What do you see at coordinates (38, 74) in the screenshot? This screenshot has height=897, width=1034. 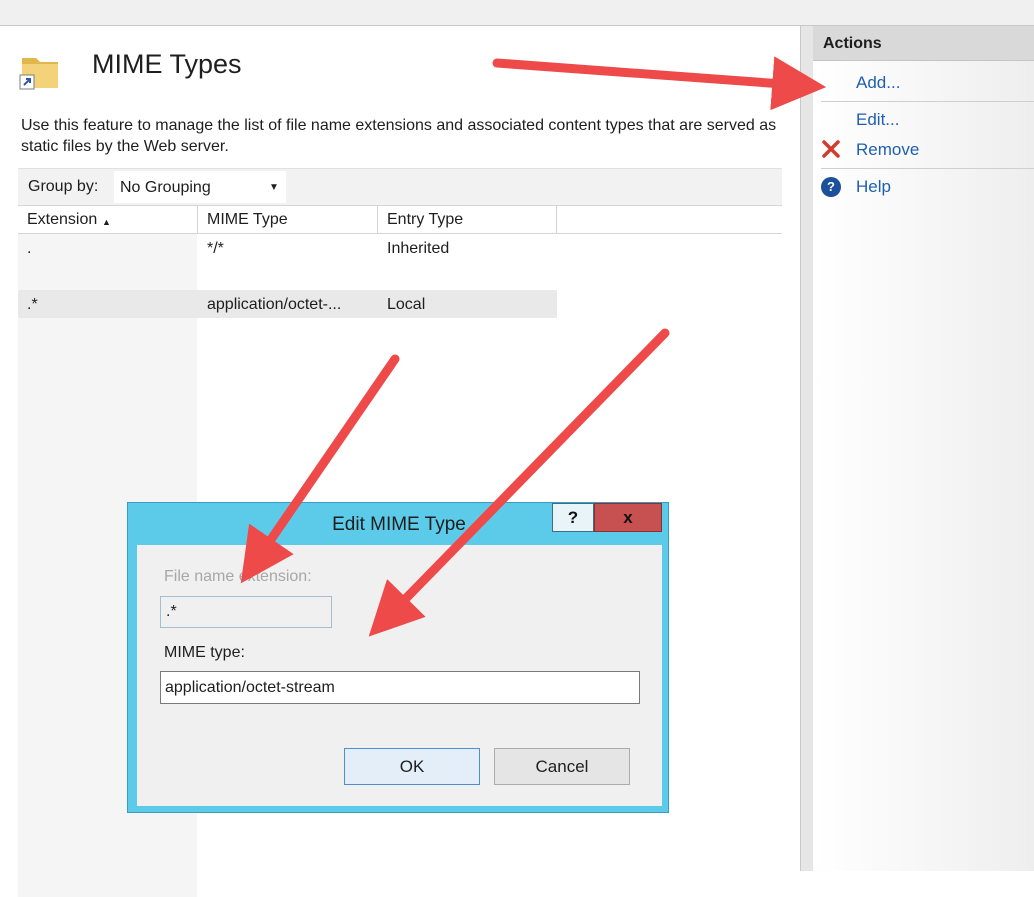 I see `folder-shortcut-icon` at bounding box center [38, 74].